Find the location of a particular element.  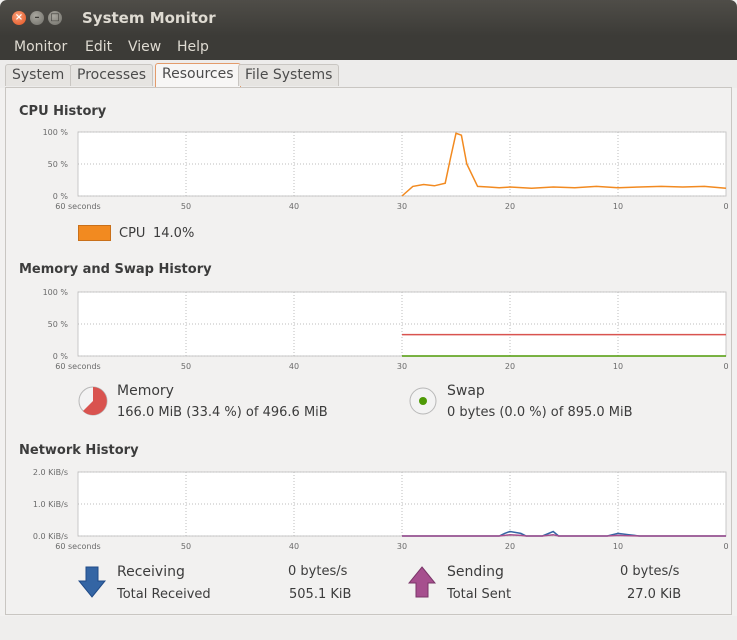

cpu-legend-label: CPU is located at coordinates (132, 233).